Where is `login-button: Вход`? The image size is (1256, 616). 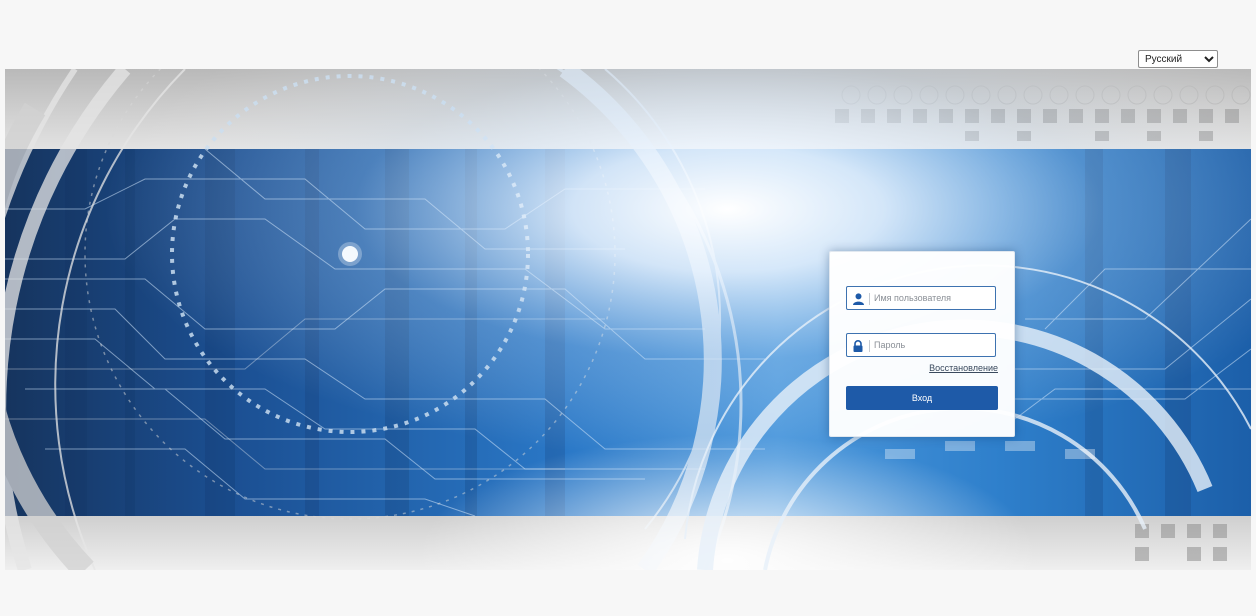 login-button: Вход is located at coordinates (922, 398).